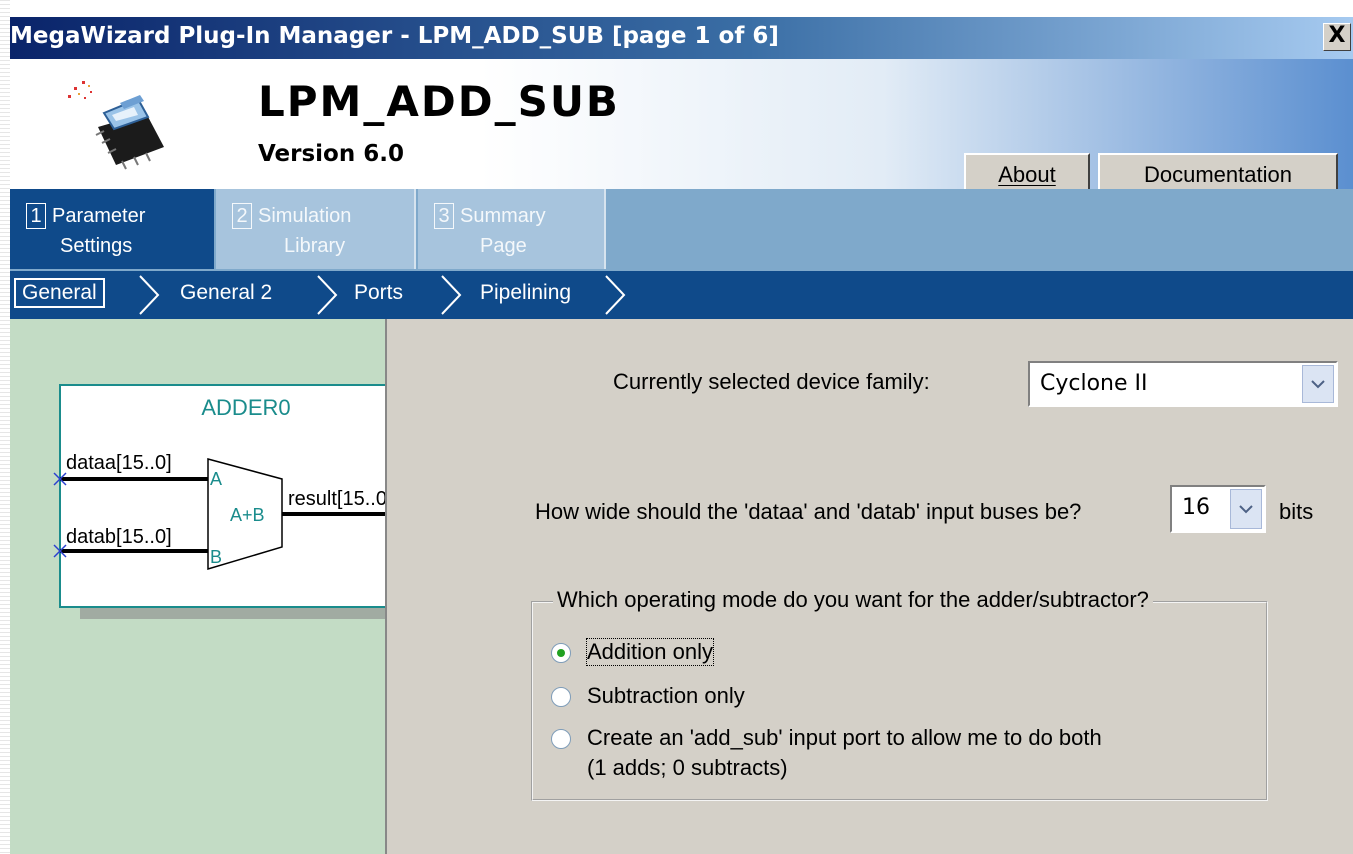  I want to click on radio-label: Subtraction only, so click(666, 695).